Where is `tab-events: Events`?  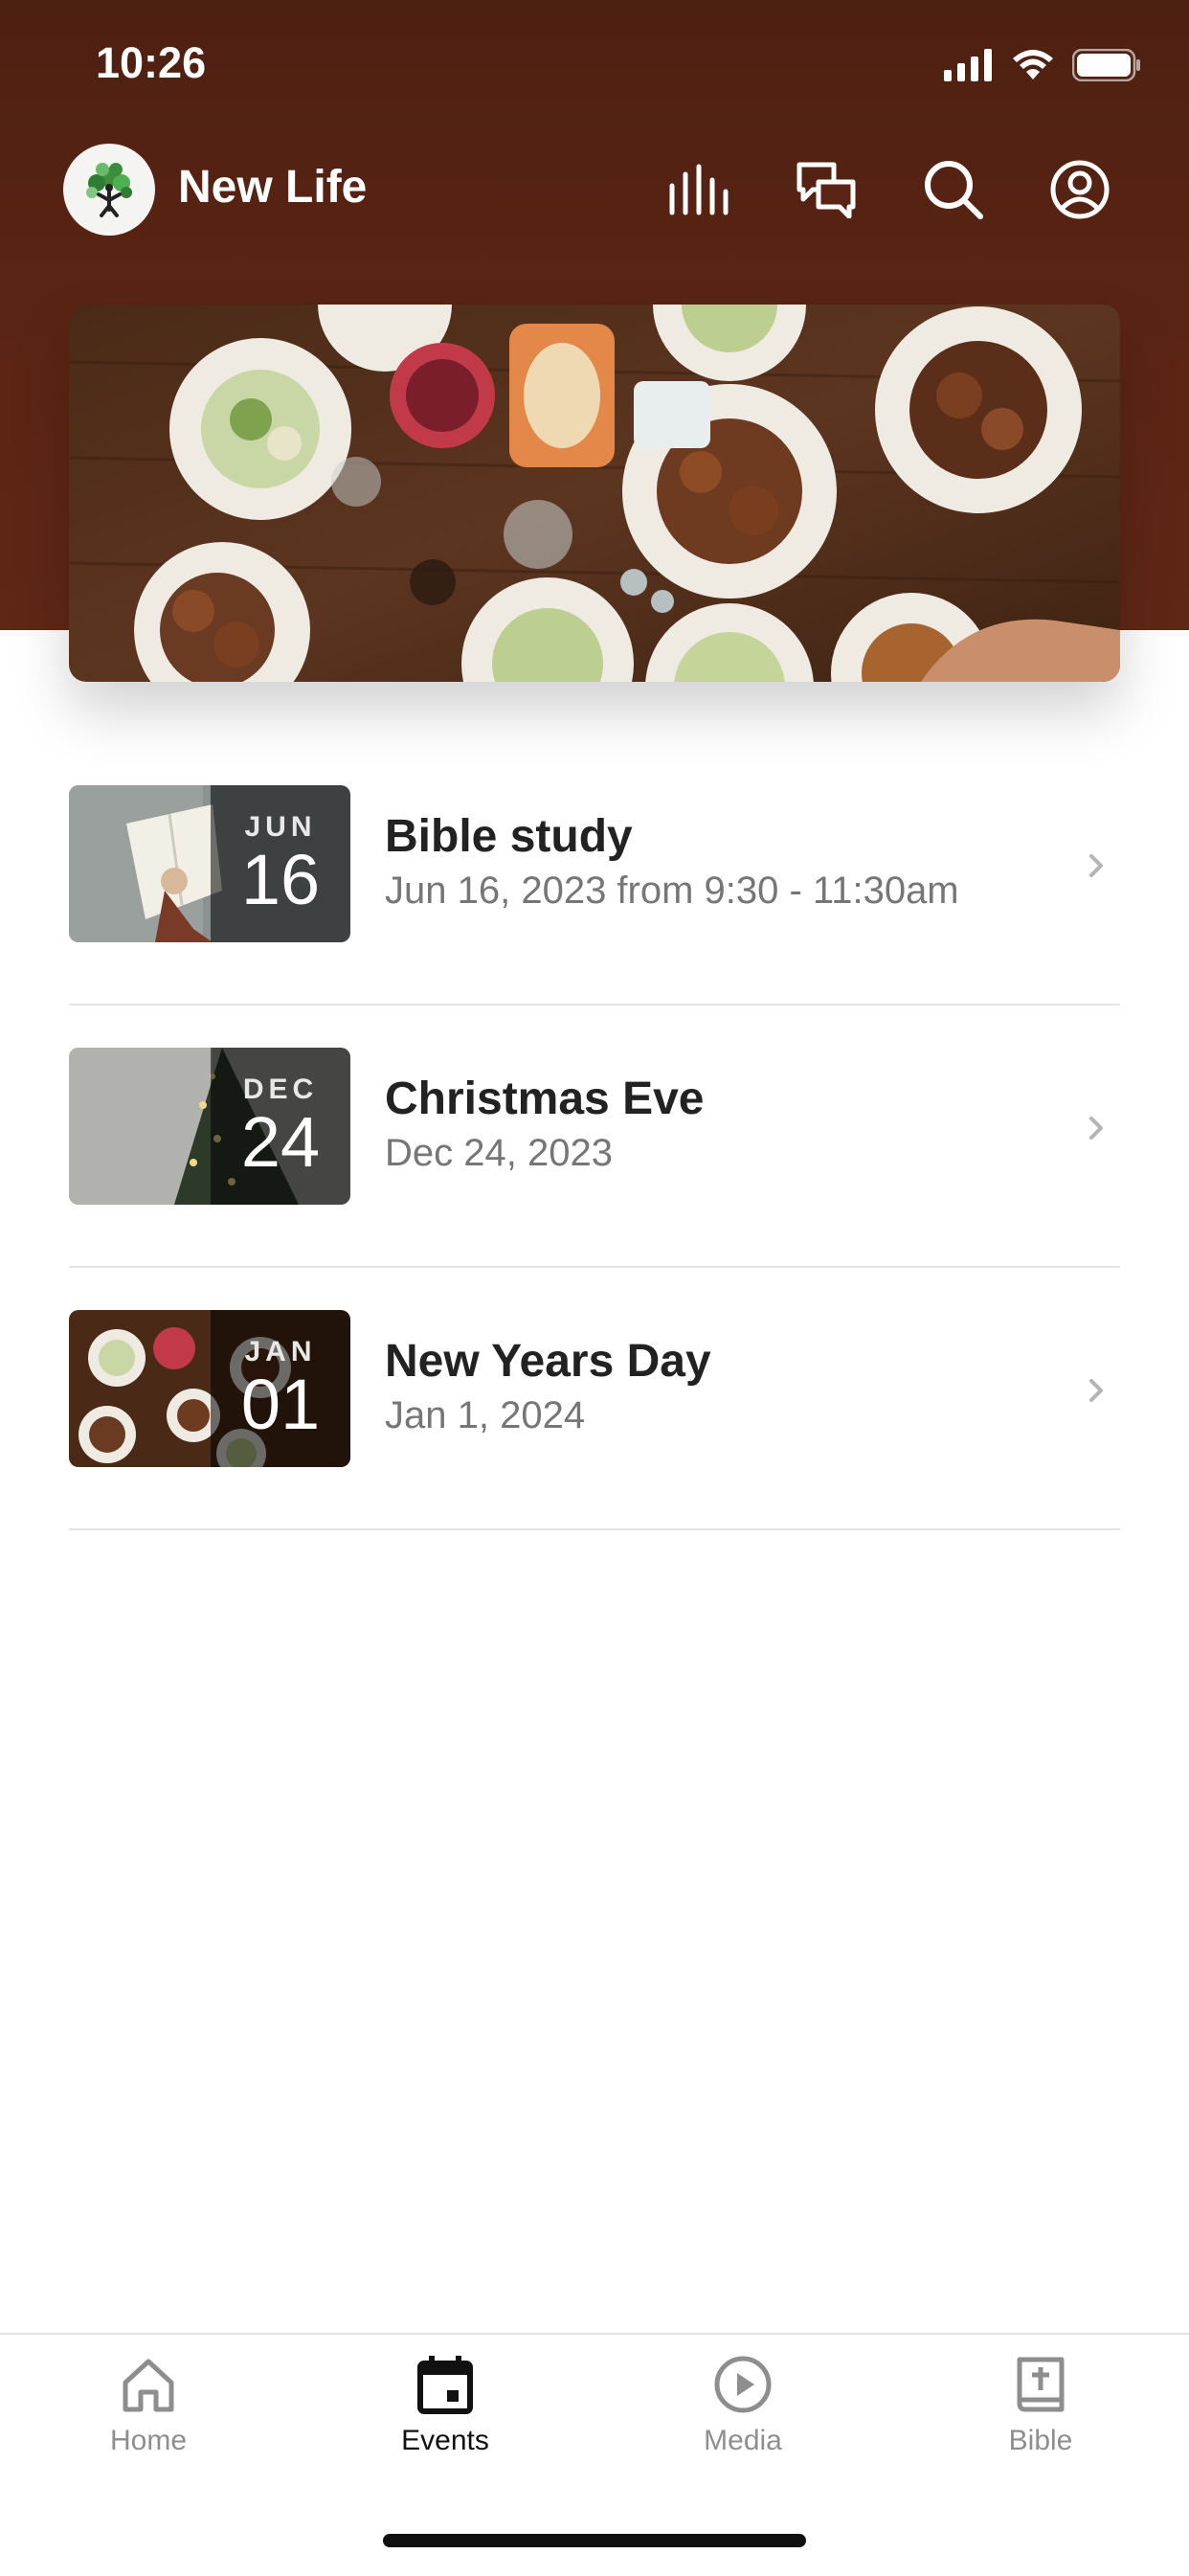
tab-events: Events is located at coordinates (445, 2425).